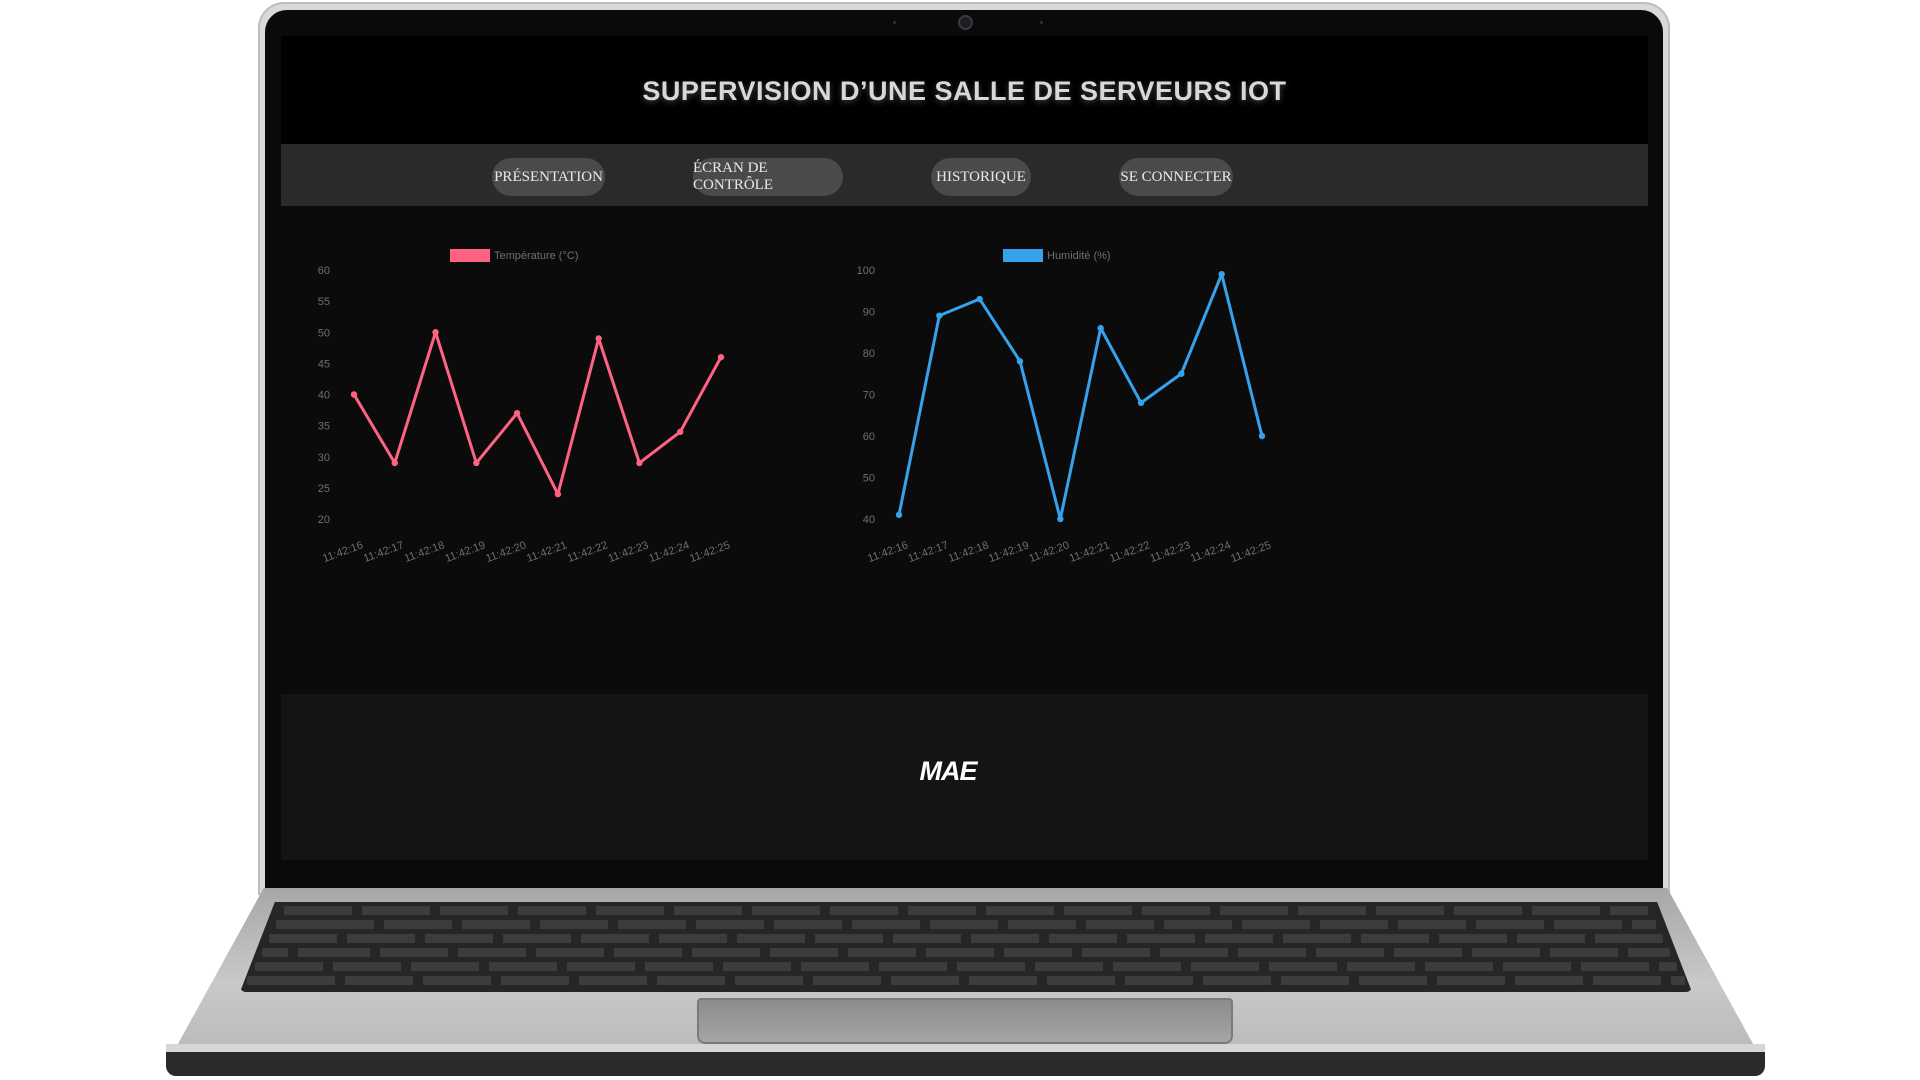 This screenshot has width=1920, height=1080. Describe the element at coordinates (869, 396) in the screenshot. I see `y-tick-label: 70` at that location.